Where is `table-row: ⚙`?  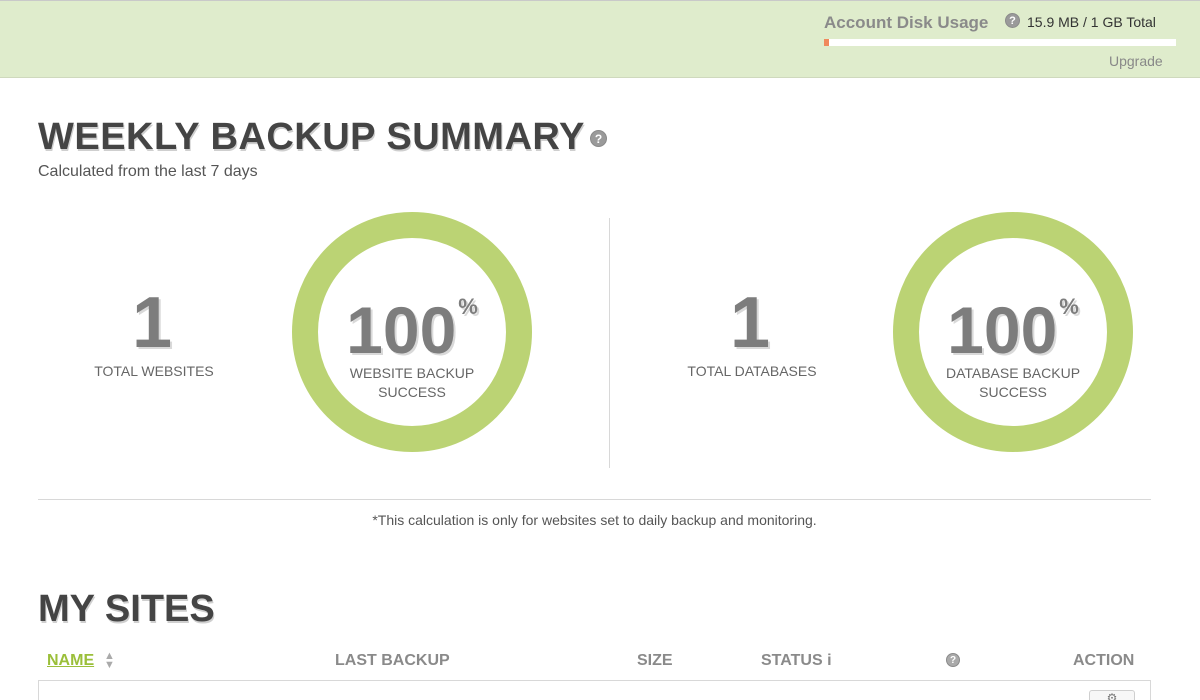
table-row: ⚙ is located at coordinates (594, 690).